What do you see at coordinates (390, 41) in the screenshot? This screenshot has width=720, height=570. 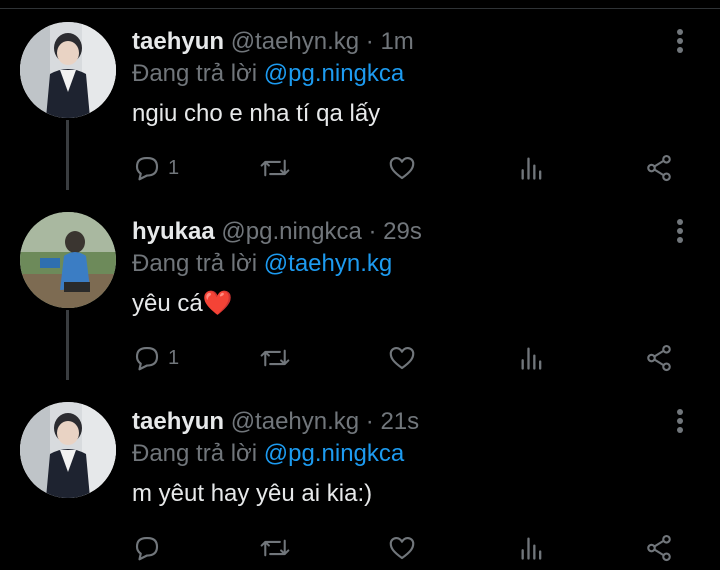 I see `timestamp: · 1m` at bounding box center [390, 41].